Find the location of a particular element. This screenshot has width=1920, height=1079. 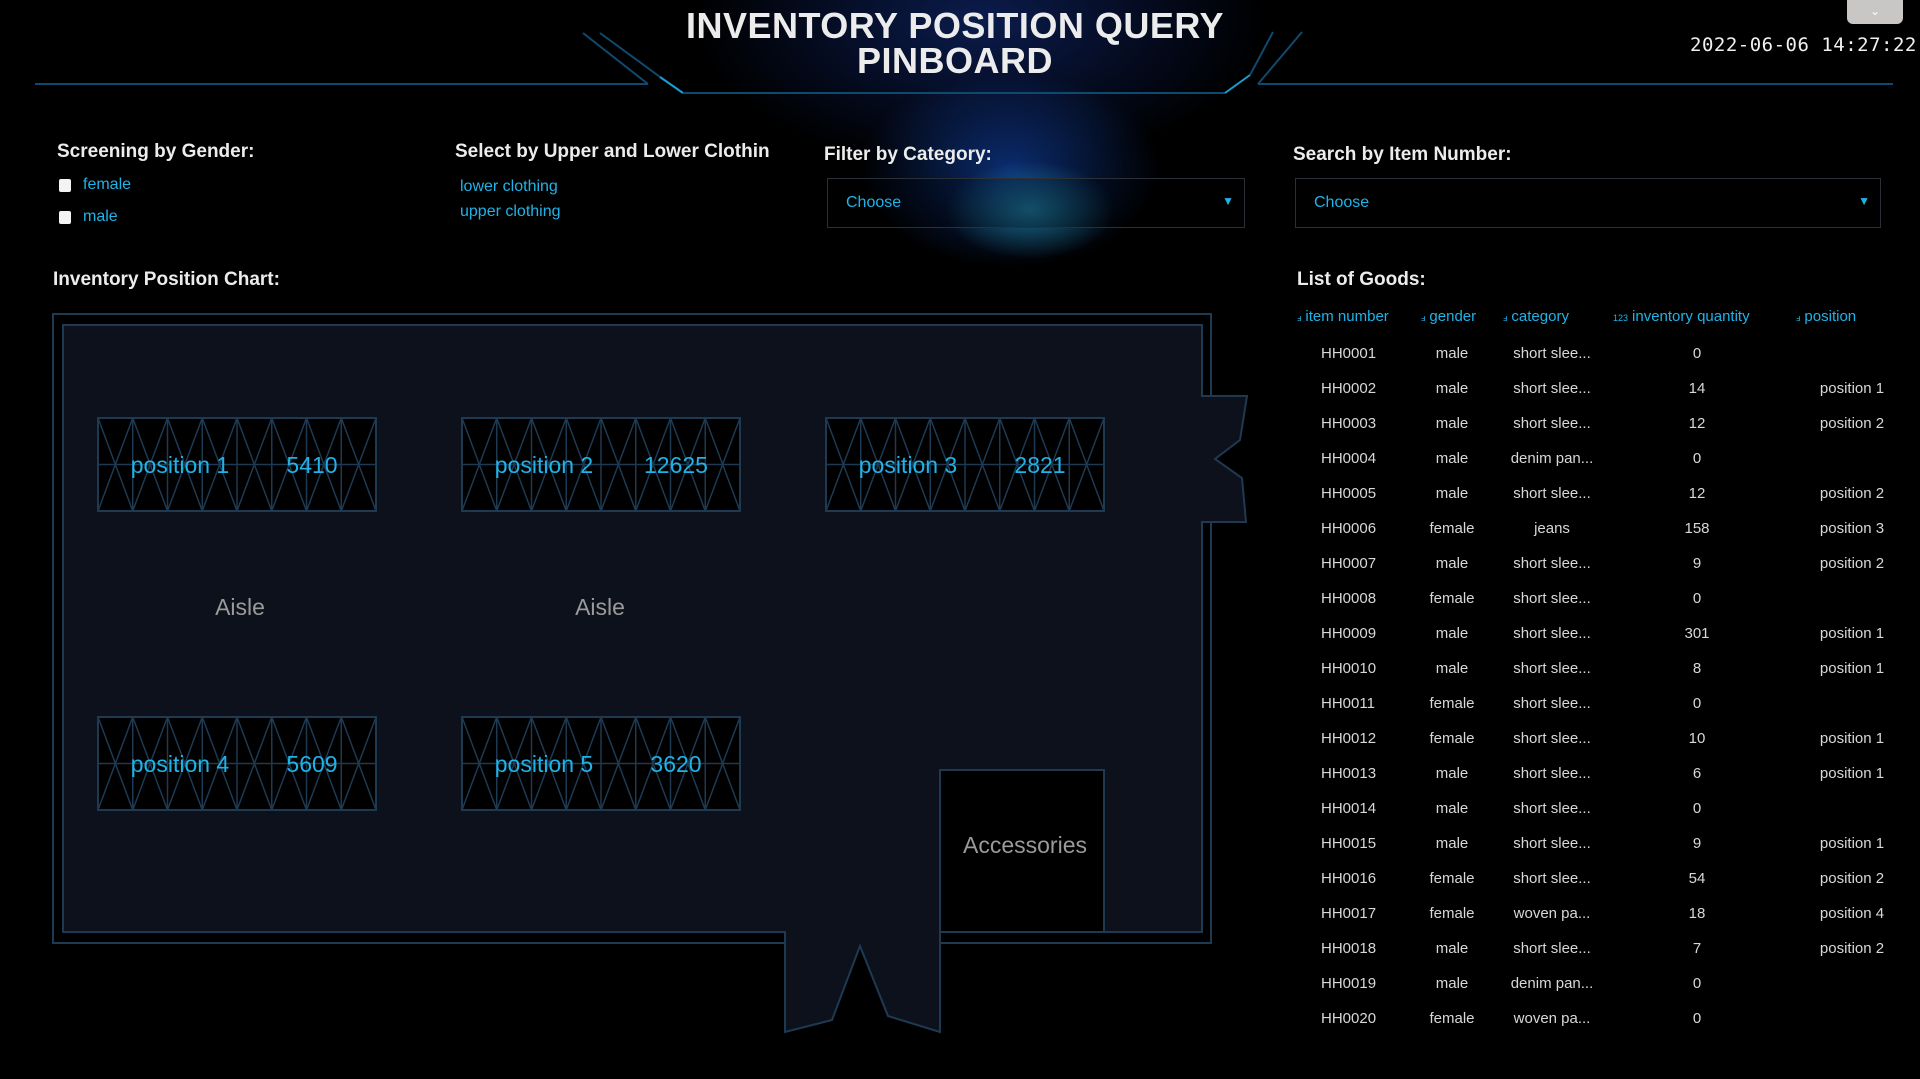

column-header-label: item number is located at coordinates (1347, 316).